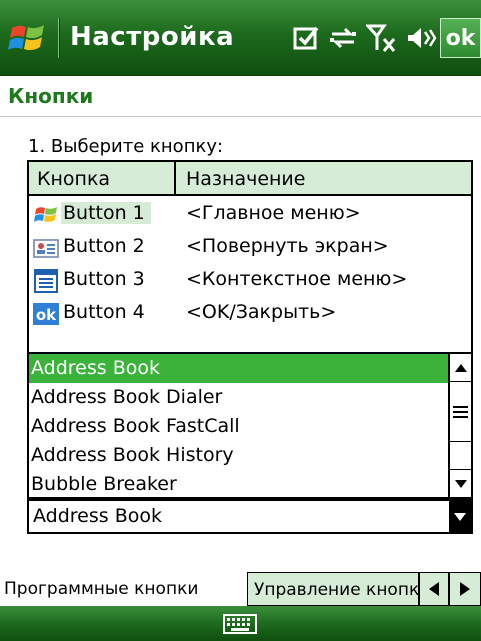 The image size is (481, 641). What do you see at coordinates (104, 246) in the screenshot?
I see `button-name: Button 2` at bounding box center [104, 246].